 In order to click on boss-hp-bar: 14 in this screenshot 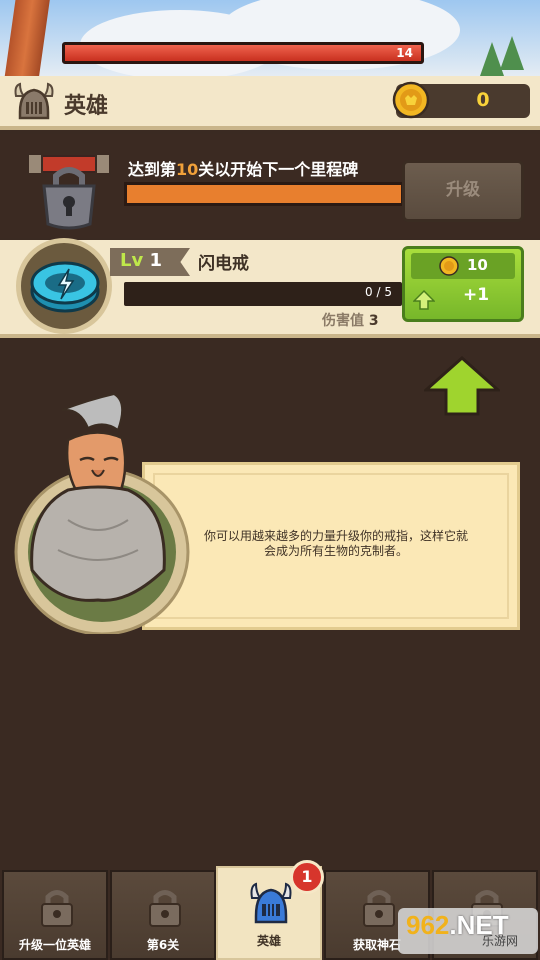, I will do `click(243, 53)`.